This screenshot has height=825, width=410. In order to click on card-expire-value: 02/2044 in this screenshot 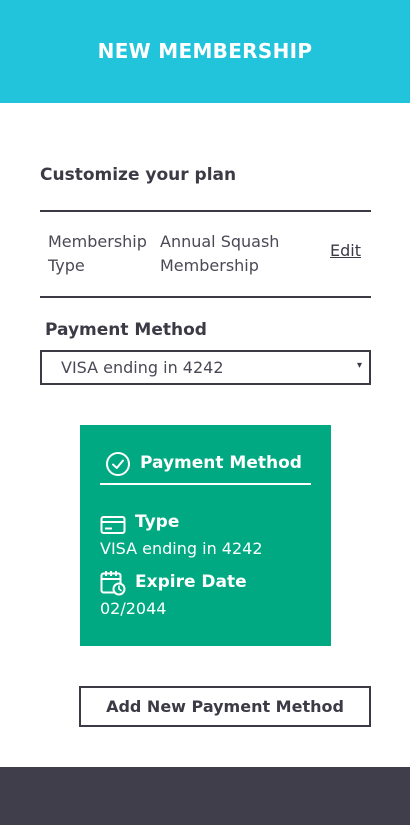, I will do `click(133, 608)`.